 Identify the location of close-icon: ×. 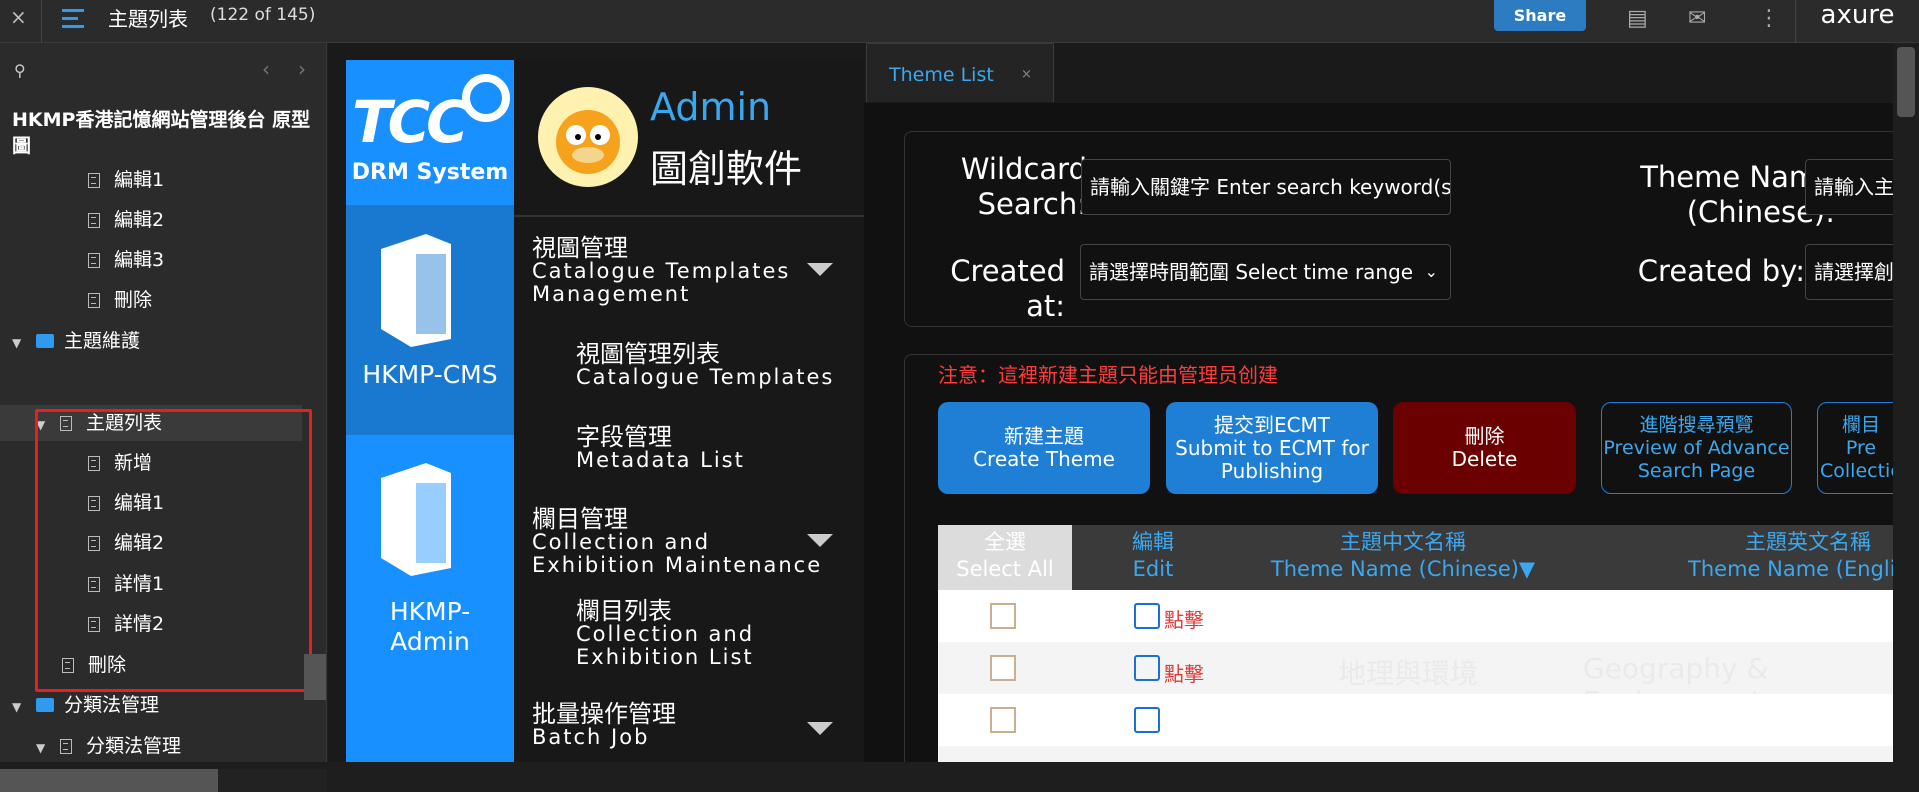
(18, 17).